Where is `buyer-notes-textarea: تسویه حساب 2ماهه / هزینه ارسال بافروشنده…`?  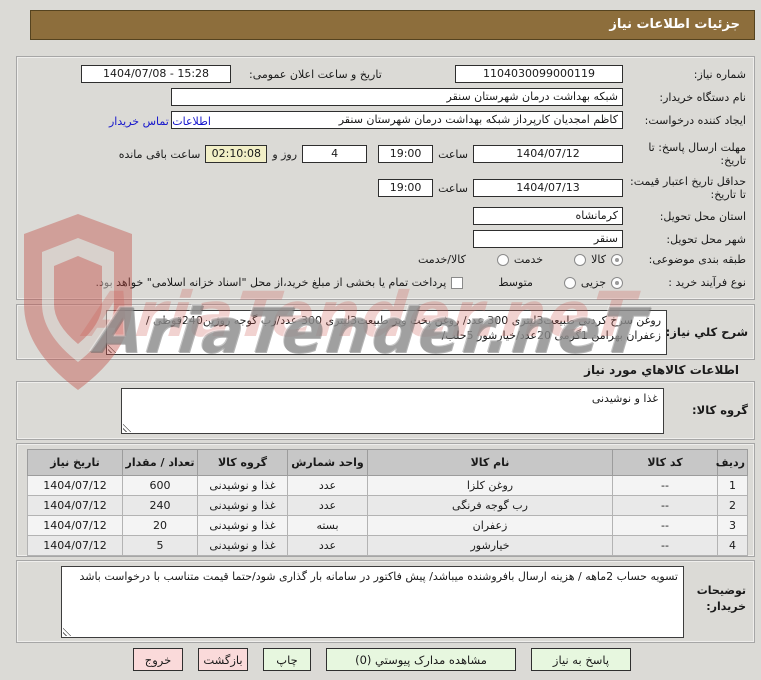
buyer-notes-textarea: تسویه حساب 2ماهه / هزینه ارسال بافروشنده… is located at coordinates (372, 602).